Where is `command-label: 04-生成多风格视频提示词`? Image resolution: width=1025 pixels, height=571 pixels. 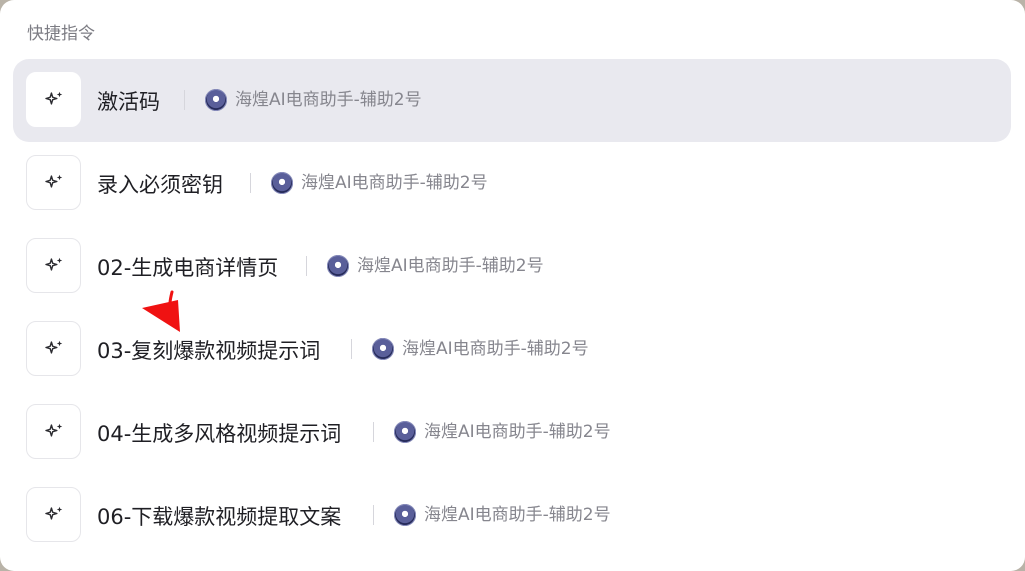 command-label: 04-生成多风格视频提示词 is located at coordinates (219, 434).